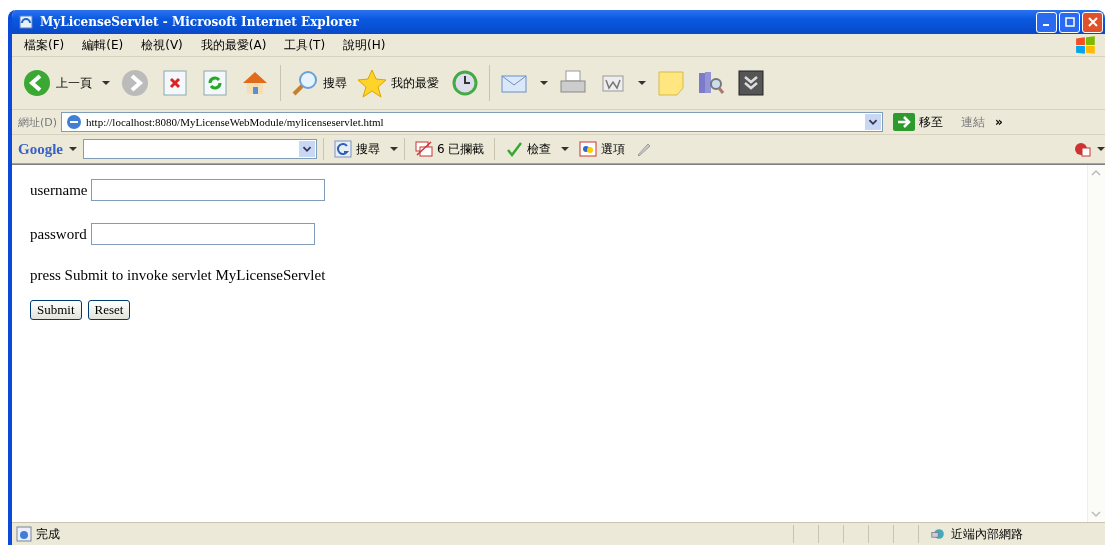 Image resolution: width=1109 pixels, height=545 pixels. What do you see at coordinates (26, 22) in the screenshot?
I see `browser-icon` at bounding box center [26, 22].